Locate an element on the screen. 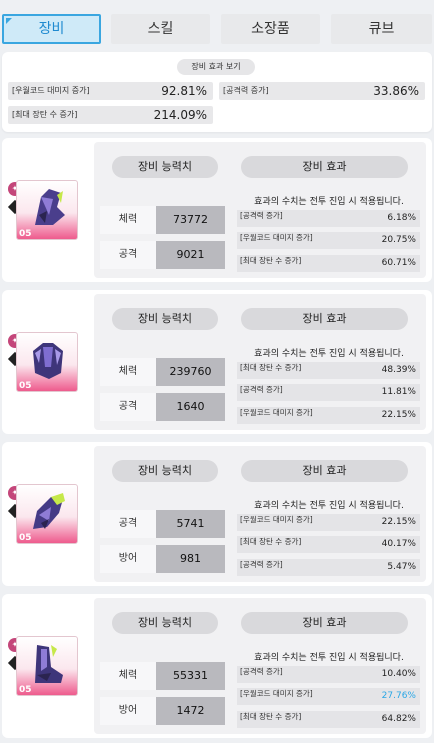  effect-row: [우월코드 대미지 증가] 27.76% is located at coordinates (328, 696).